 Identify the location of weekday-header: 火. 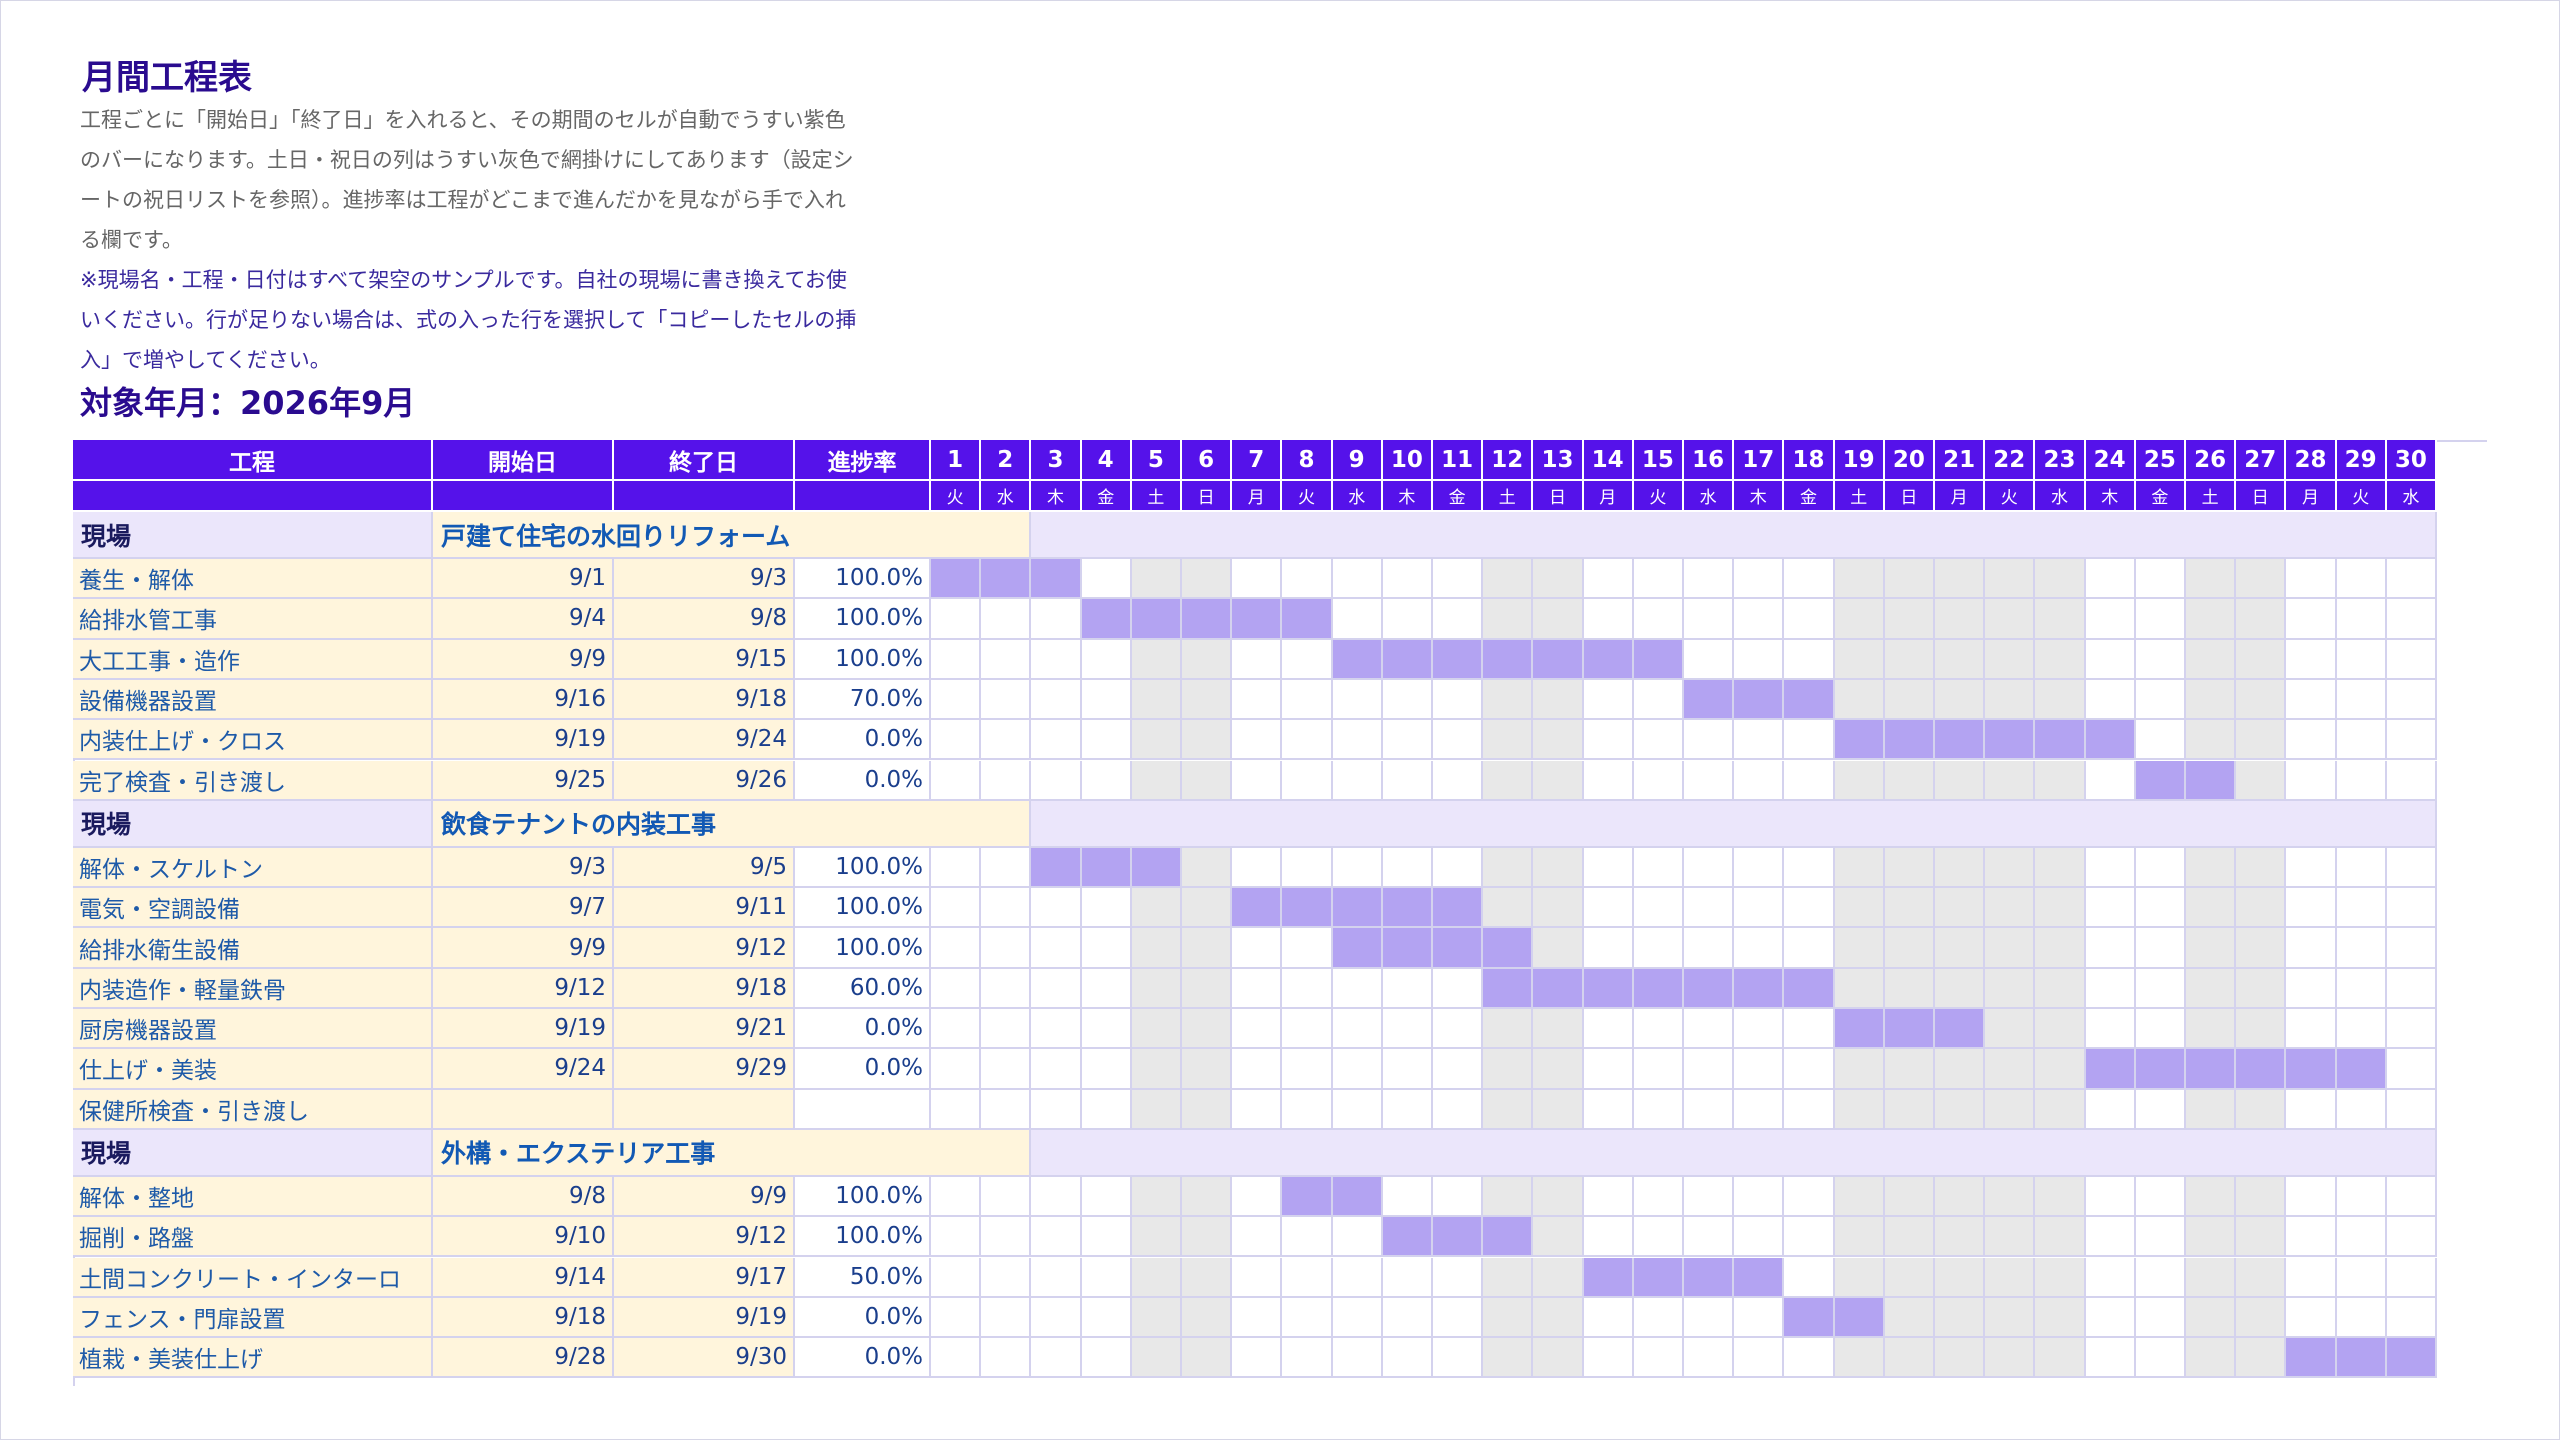
(2361, 496).